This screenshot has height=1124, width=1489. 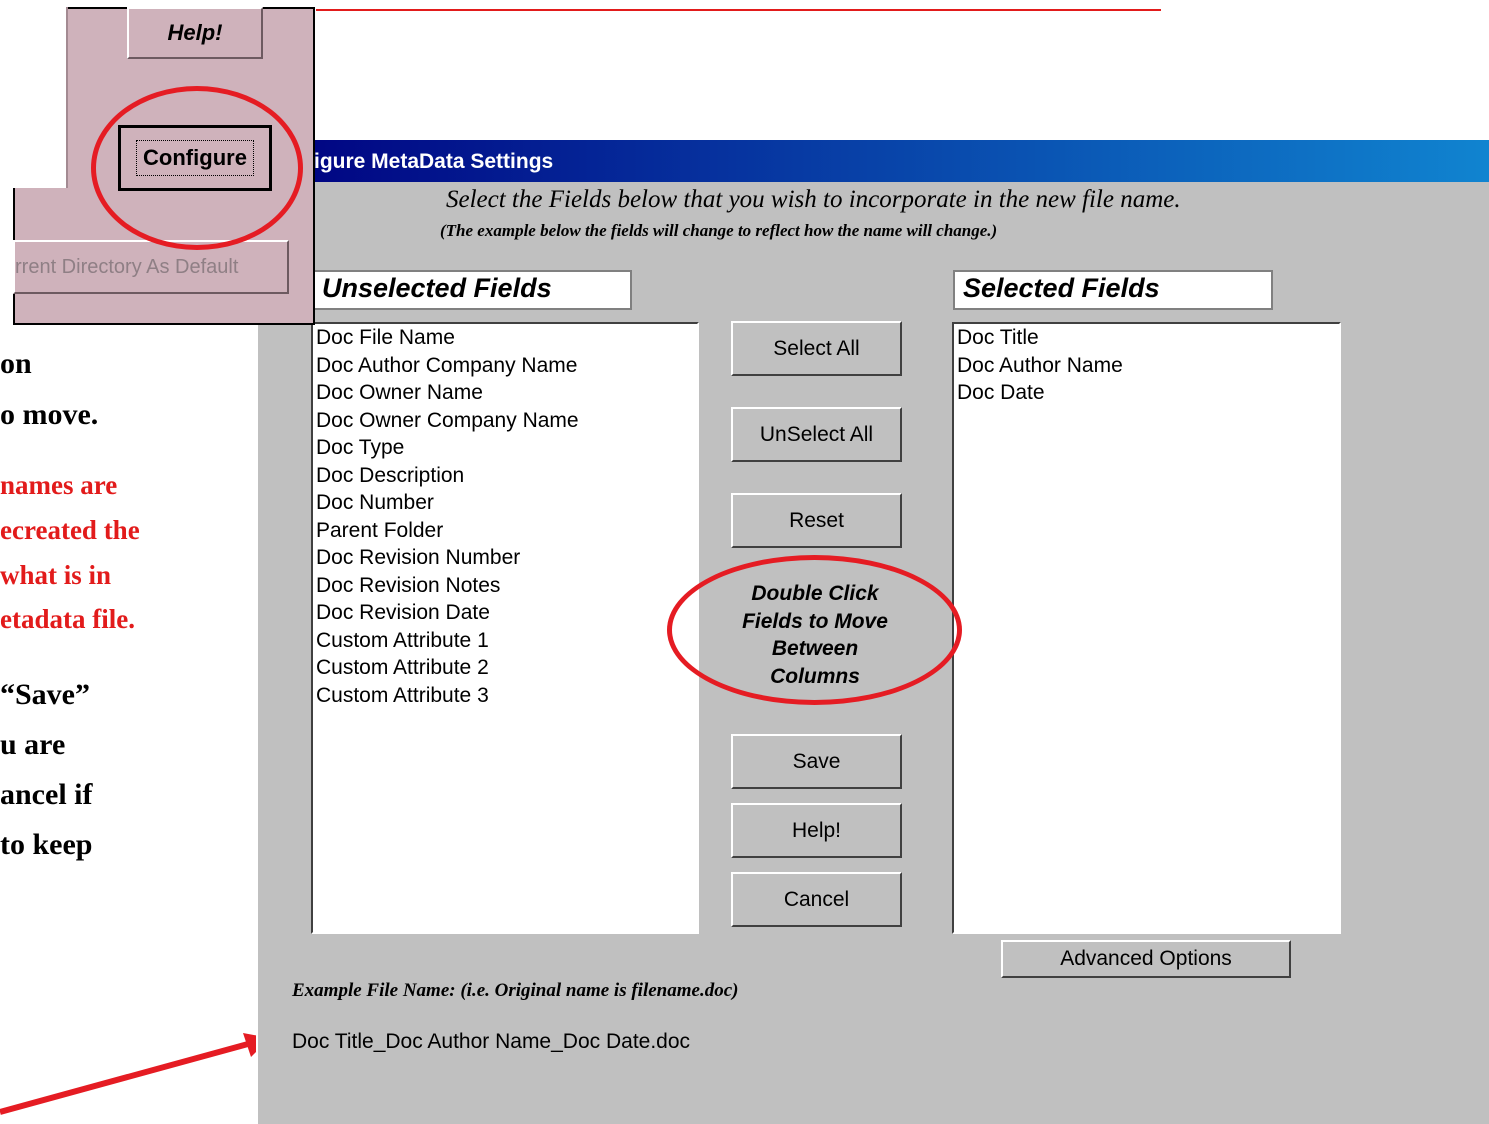 I want to click on unselect-all-button: UnSelect All, so click(x=816, y=434).